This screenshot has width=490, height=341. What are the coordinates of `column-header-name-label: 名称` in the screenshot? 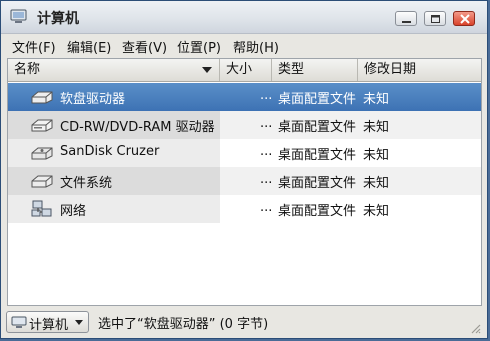 It's located at (27, 69).